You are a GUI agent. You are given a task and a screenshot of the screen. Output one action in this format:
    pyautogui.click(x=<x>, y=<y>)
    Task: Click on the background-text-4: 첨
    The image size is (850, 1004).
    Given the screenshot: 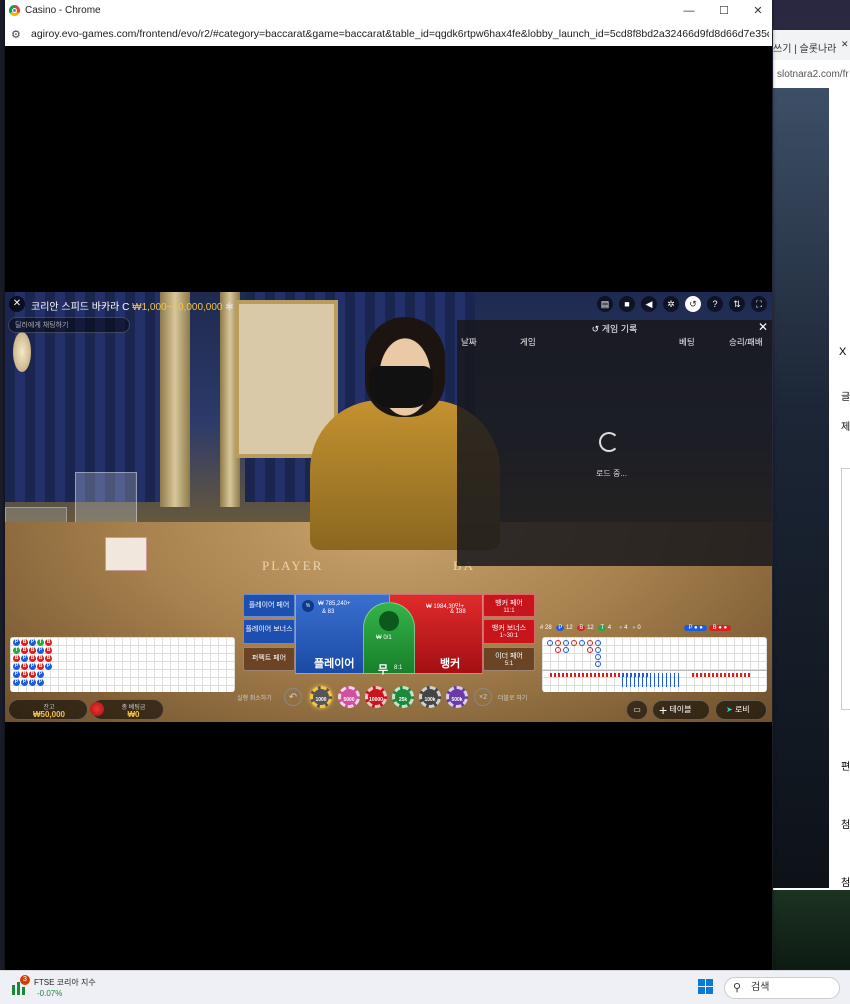 What is the action you would take?
    pyautogui.click(x=845, y=825)
    